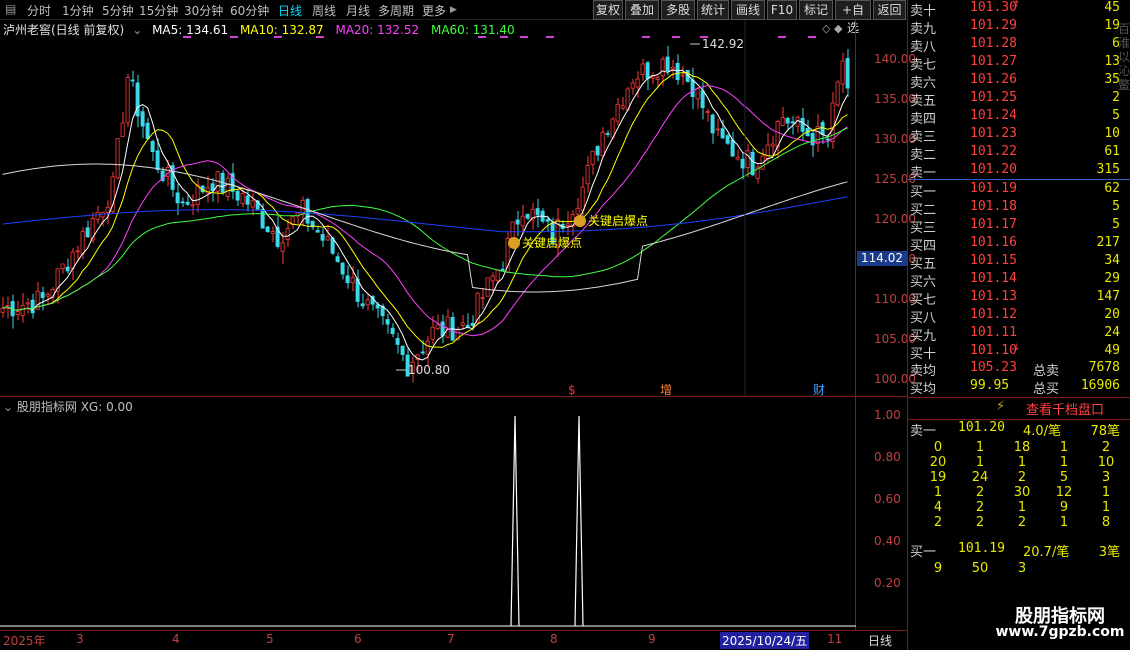 This screenshot has height=650, width=1130. I want to click on level-volume: 24, so click(1112, 332).